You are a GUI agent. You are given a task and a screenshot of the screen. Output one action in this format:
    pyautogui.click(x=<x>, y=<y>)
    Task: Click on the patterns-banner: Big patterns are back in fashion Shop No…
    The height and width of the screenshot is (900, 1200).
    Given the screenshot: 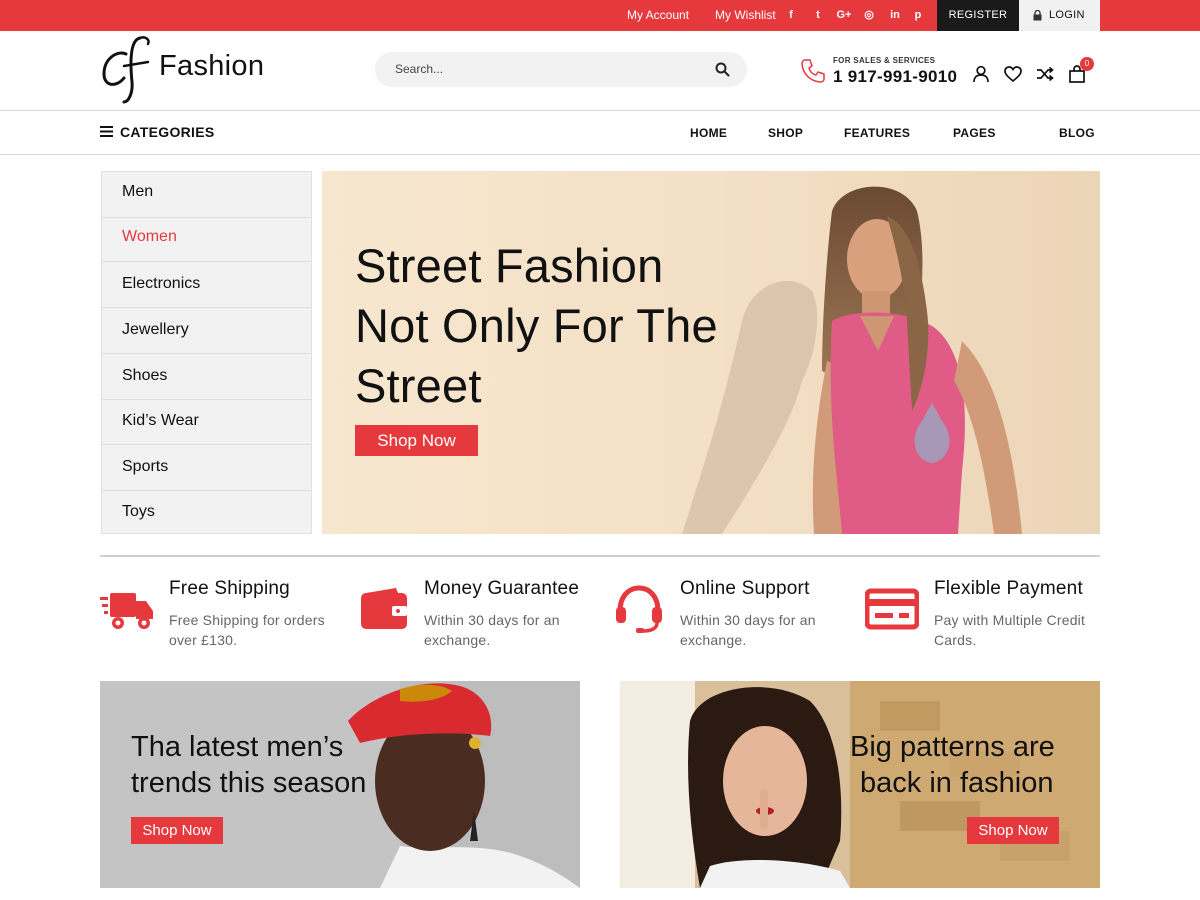 What is the action you would take?
    pyautogui.click(x=860, y=784)
    